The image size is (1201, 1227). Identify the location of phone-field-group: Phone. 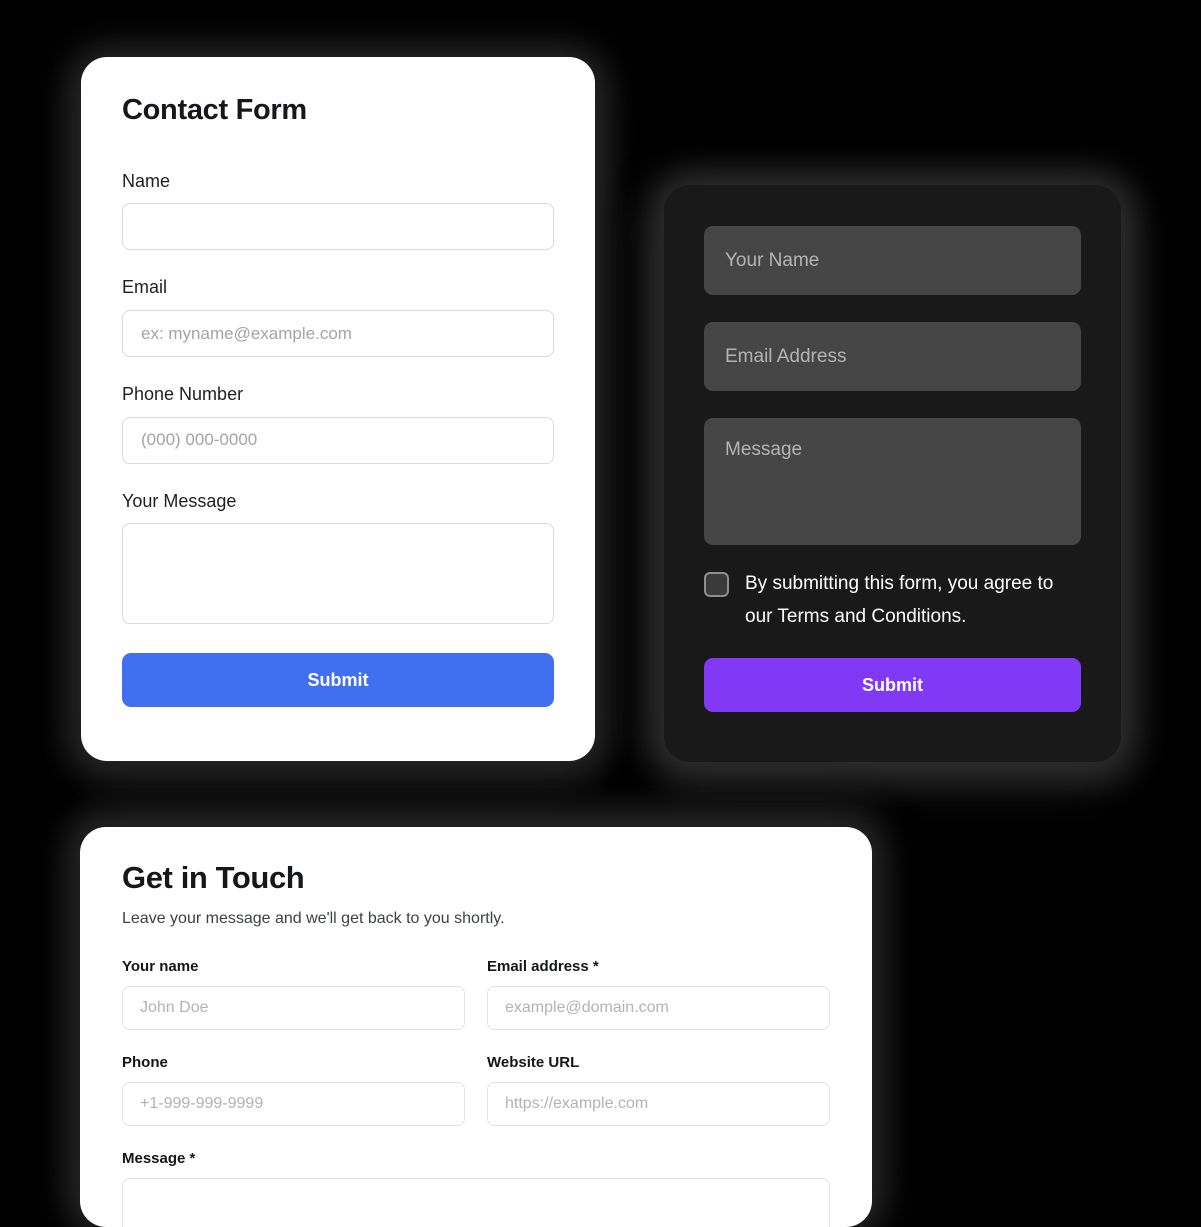
(293, 1102).